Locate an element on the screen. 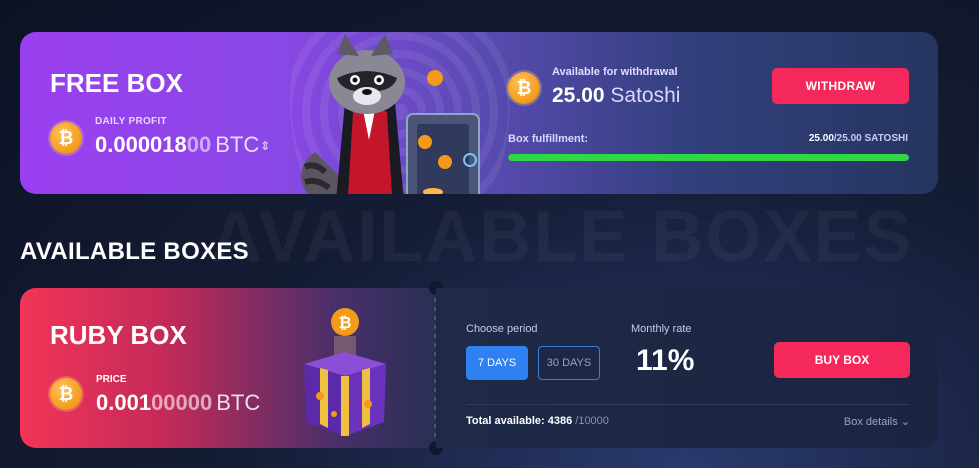 The image size is (979, 468). progress-fill is located at coordinates (708, 157).